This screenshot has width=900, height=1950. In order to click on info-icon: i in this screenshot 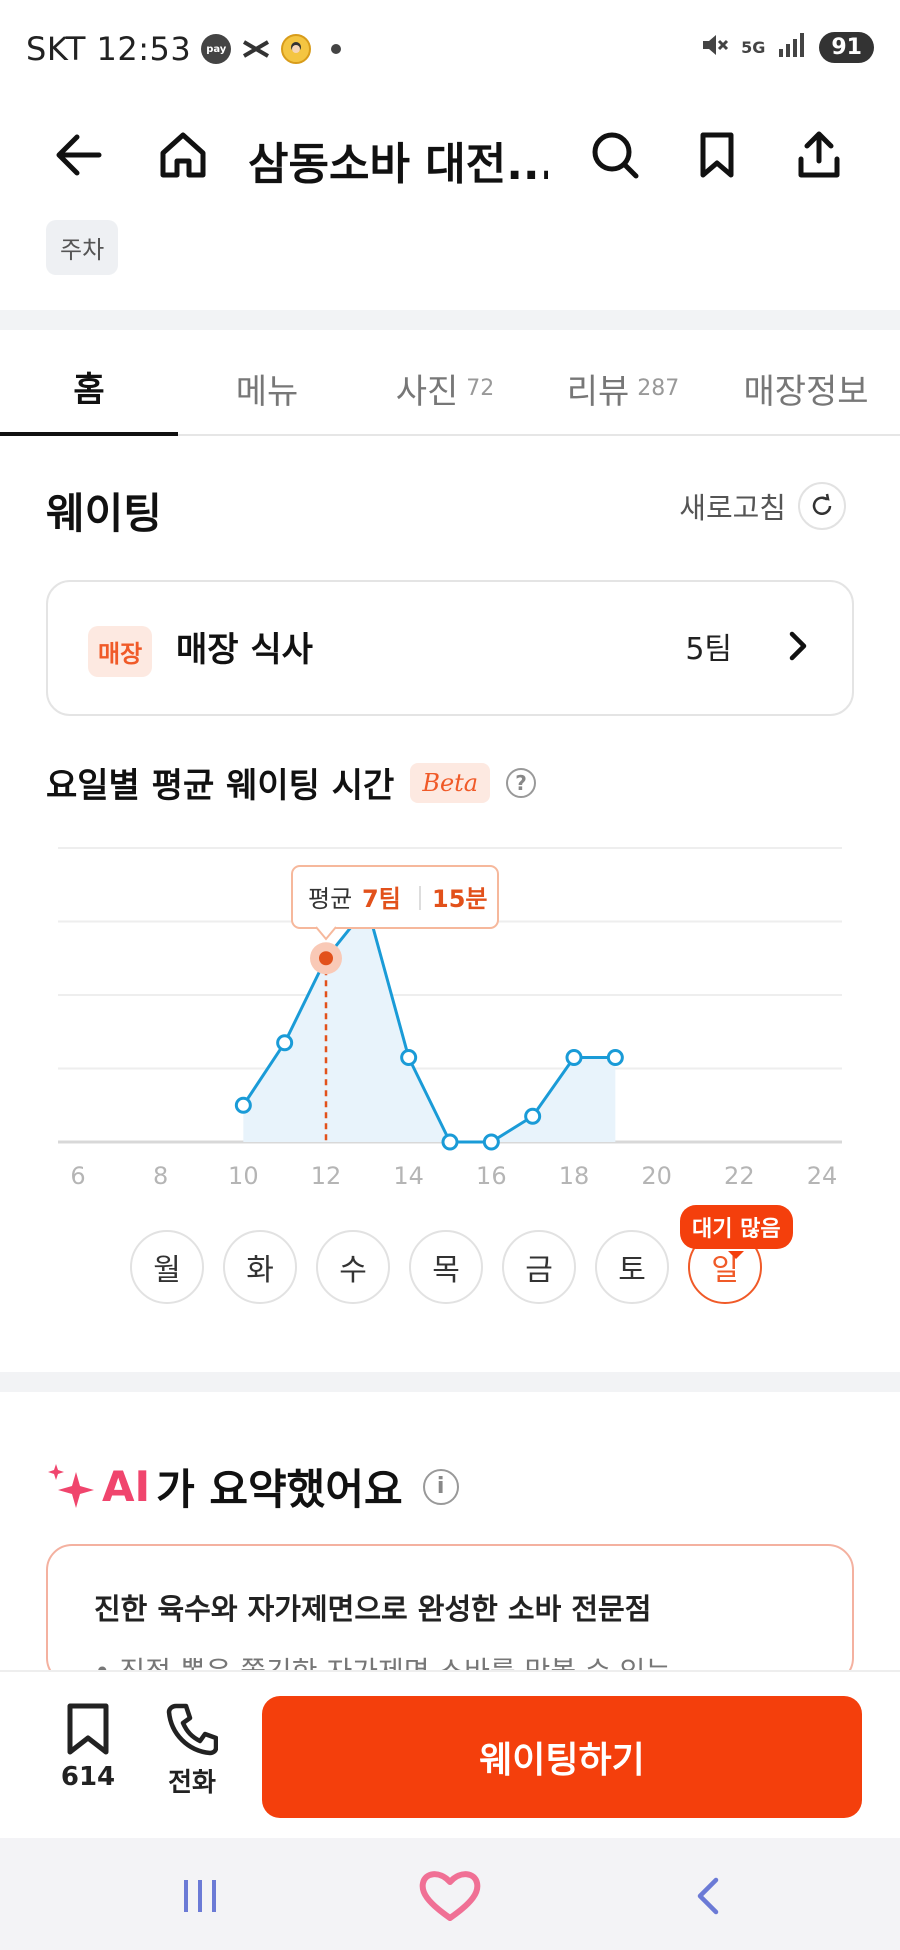, I will do `click(440, 1486)`.